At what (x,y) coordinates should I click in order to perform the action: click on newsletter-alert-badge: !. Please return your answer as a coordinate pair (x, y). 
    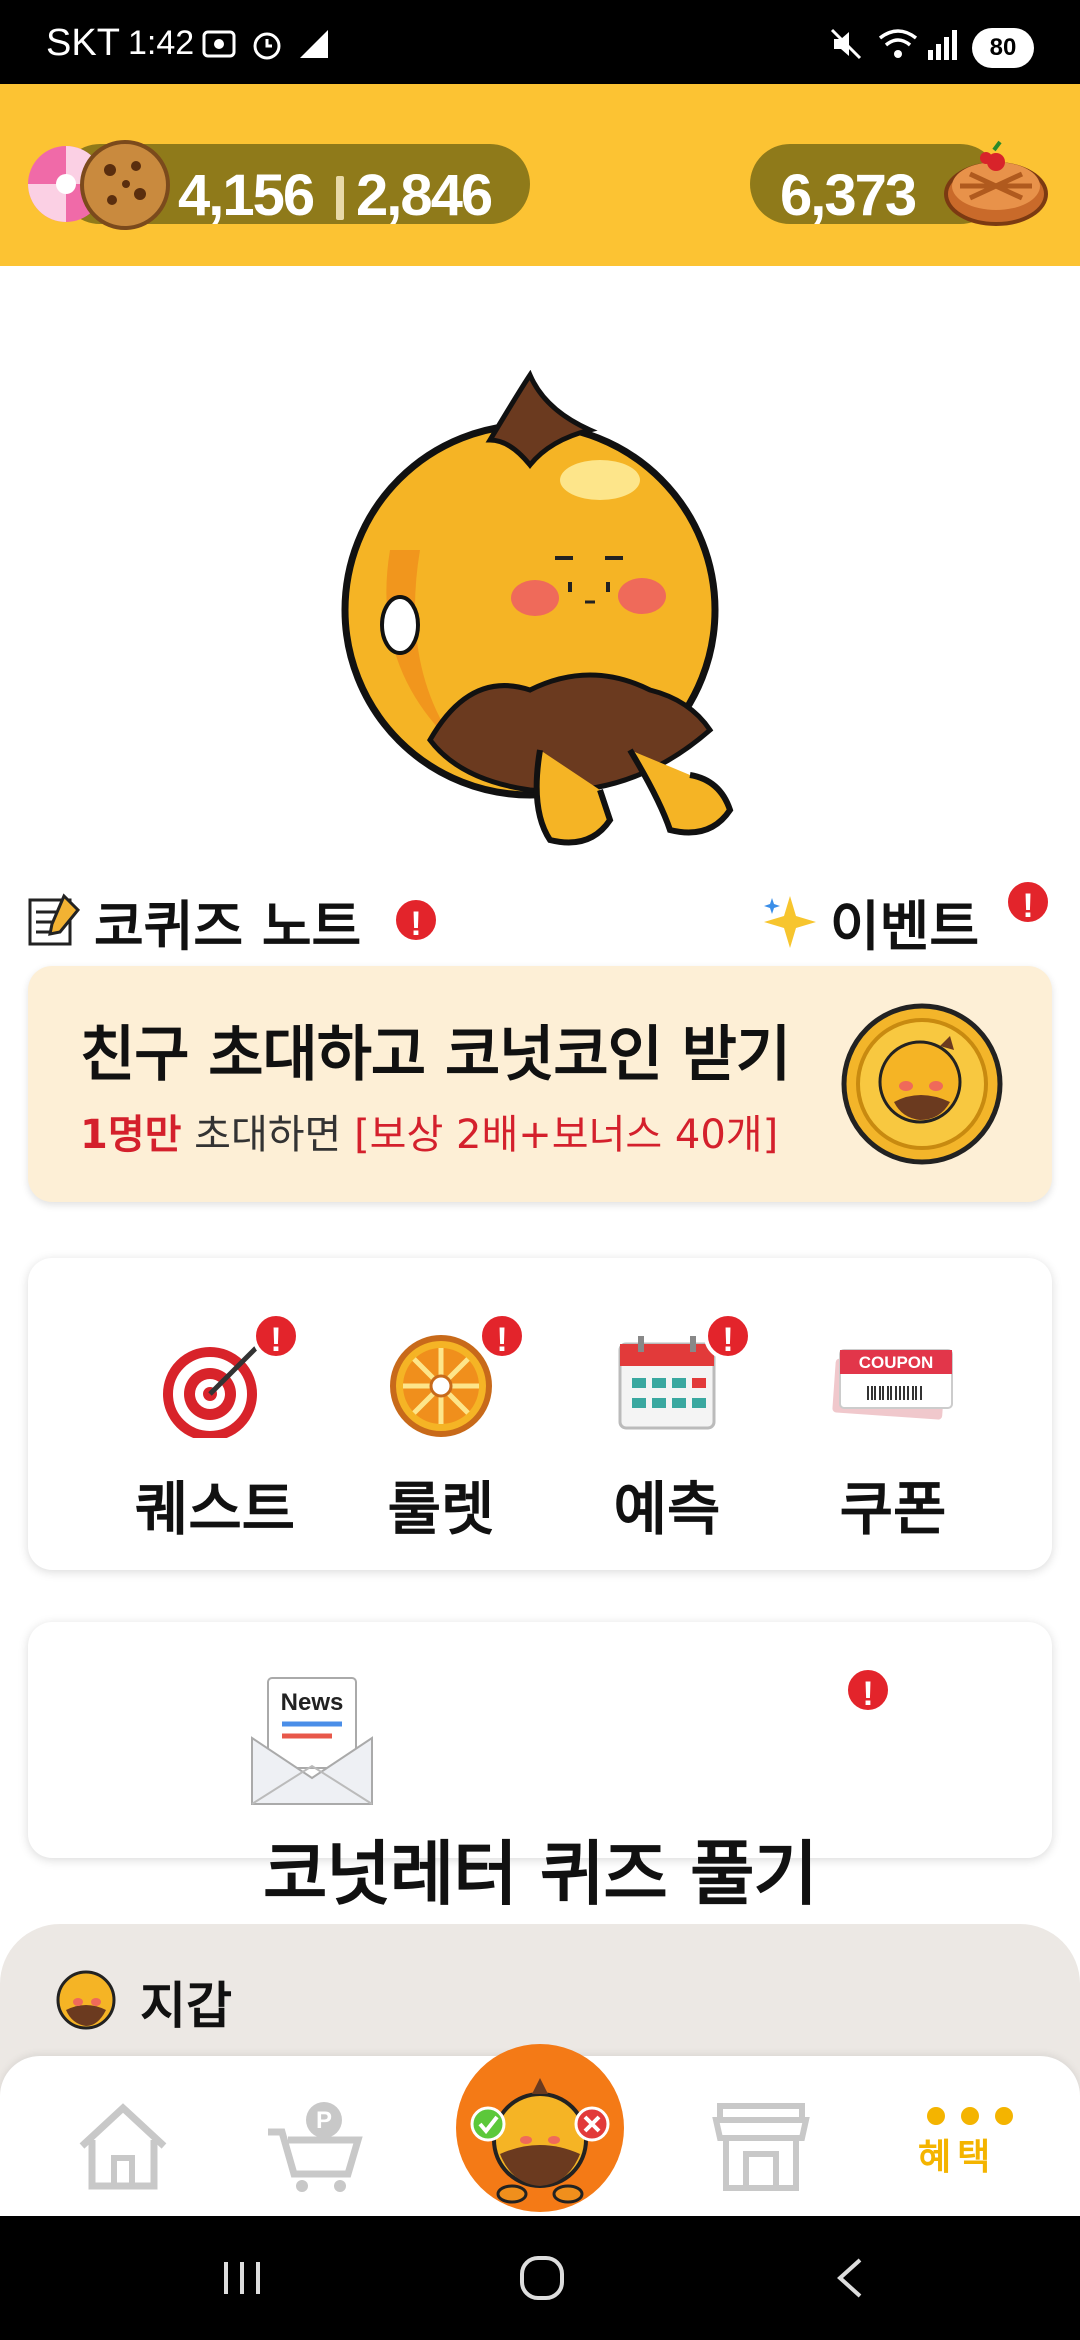
    Looking at the image, I should click on (868, 1690).